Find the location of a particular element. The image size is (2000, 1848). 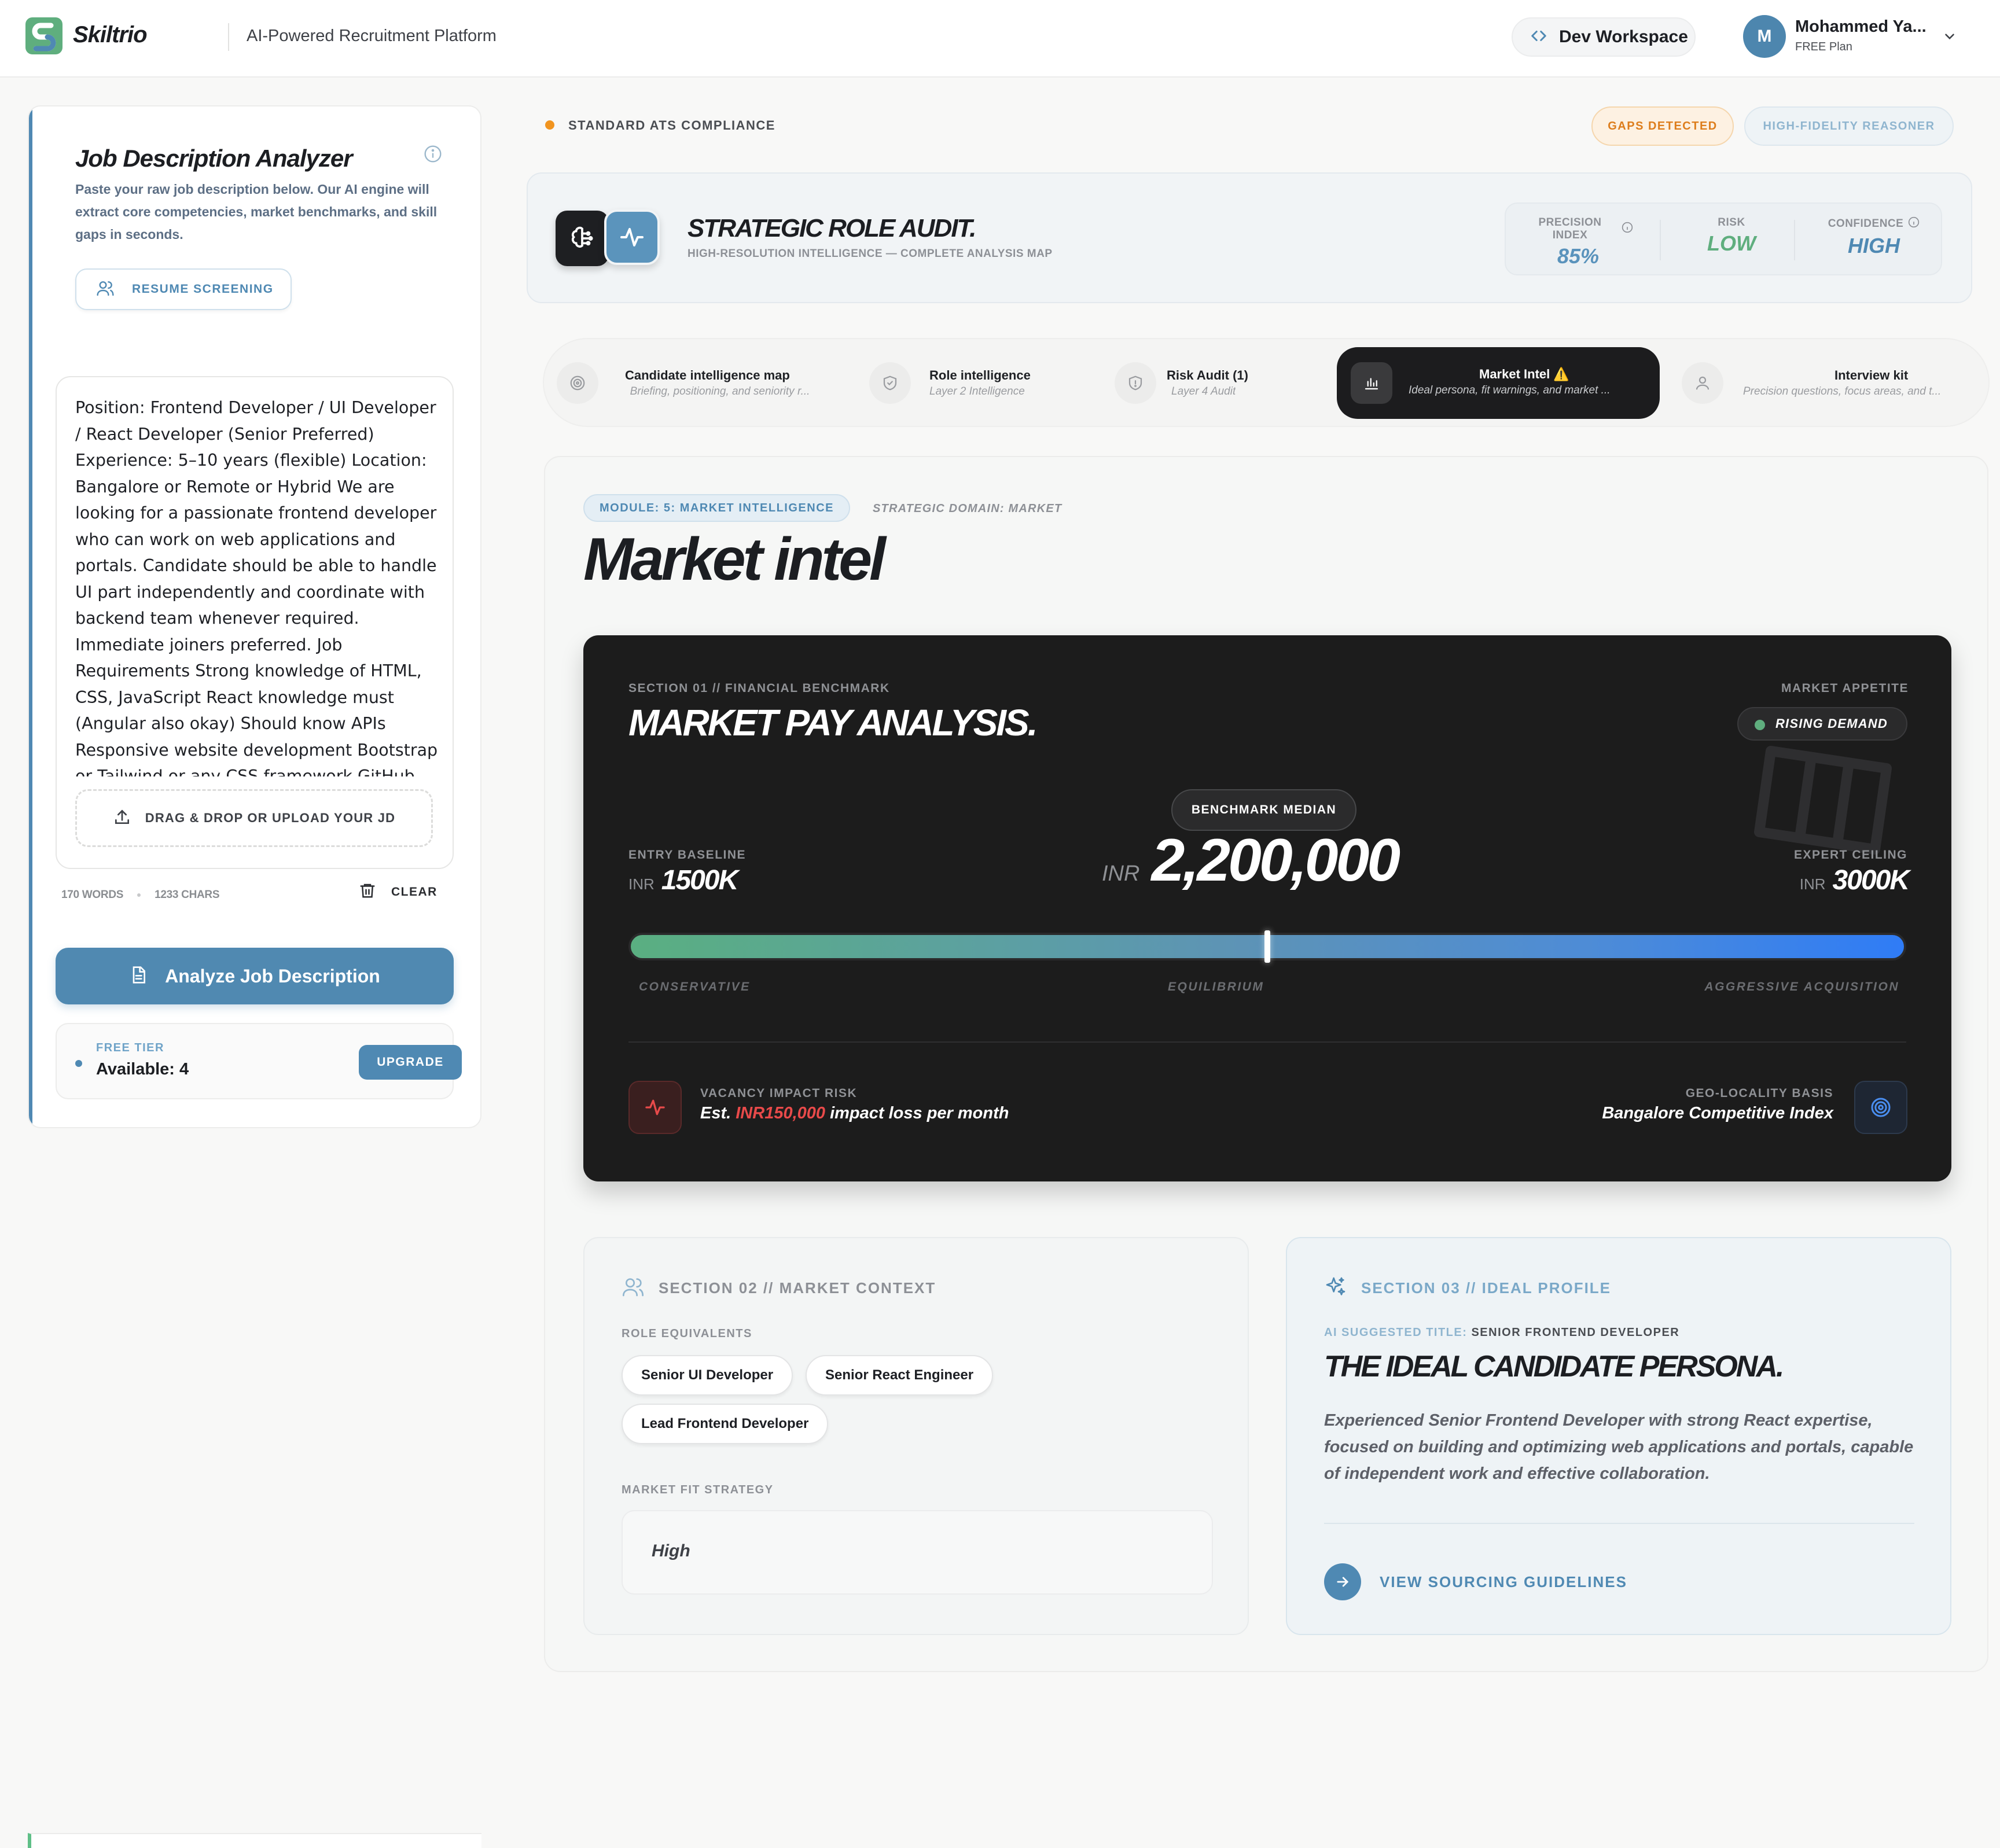

users-icon is located at coordinates (633, 1288).